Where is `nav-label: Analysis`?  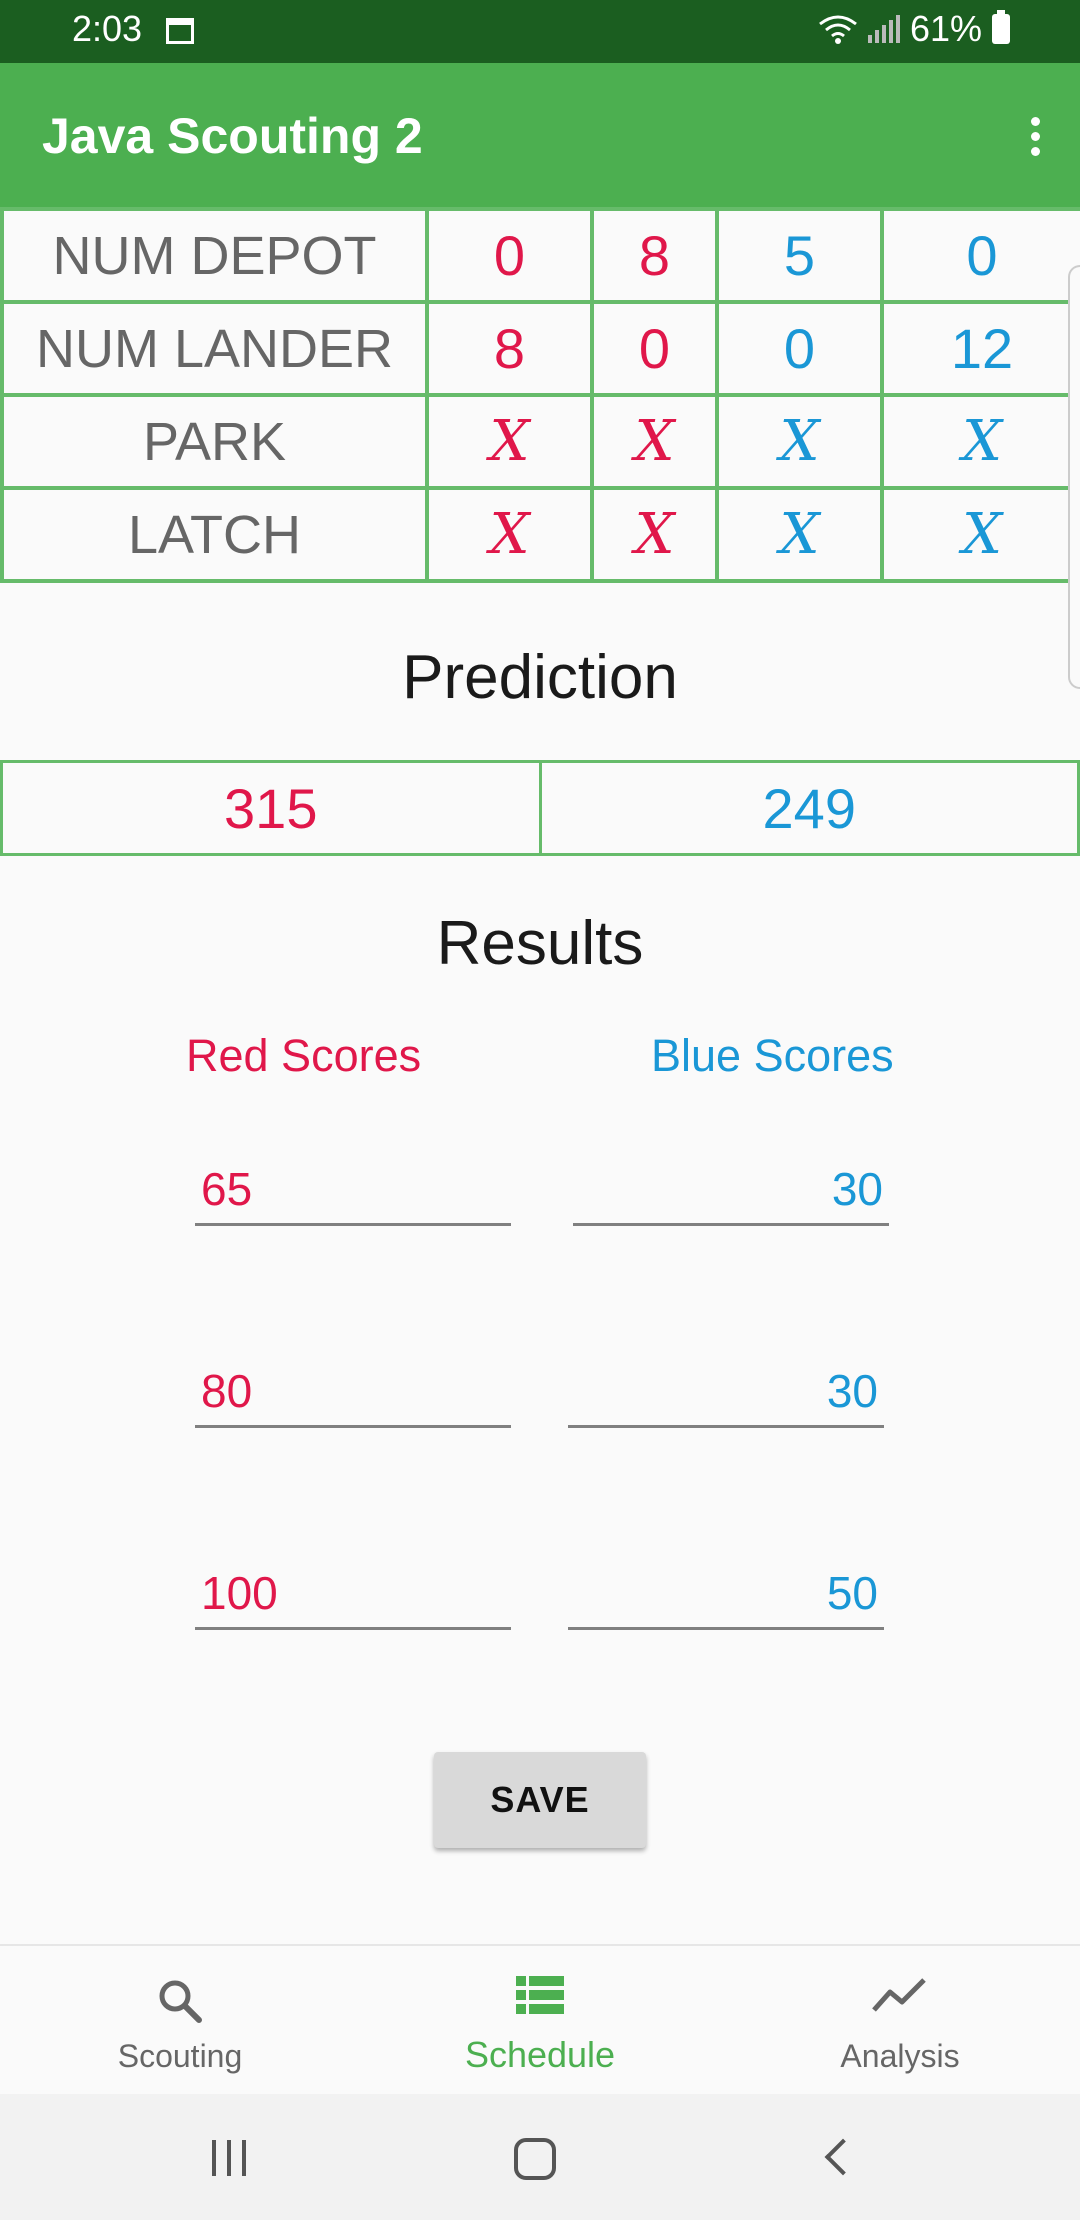
nav-label: Analysis is located at coordinates (900, 2056).